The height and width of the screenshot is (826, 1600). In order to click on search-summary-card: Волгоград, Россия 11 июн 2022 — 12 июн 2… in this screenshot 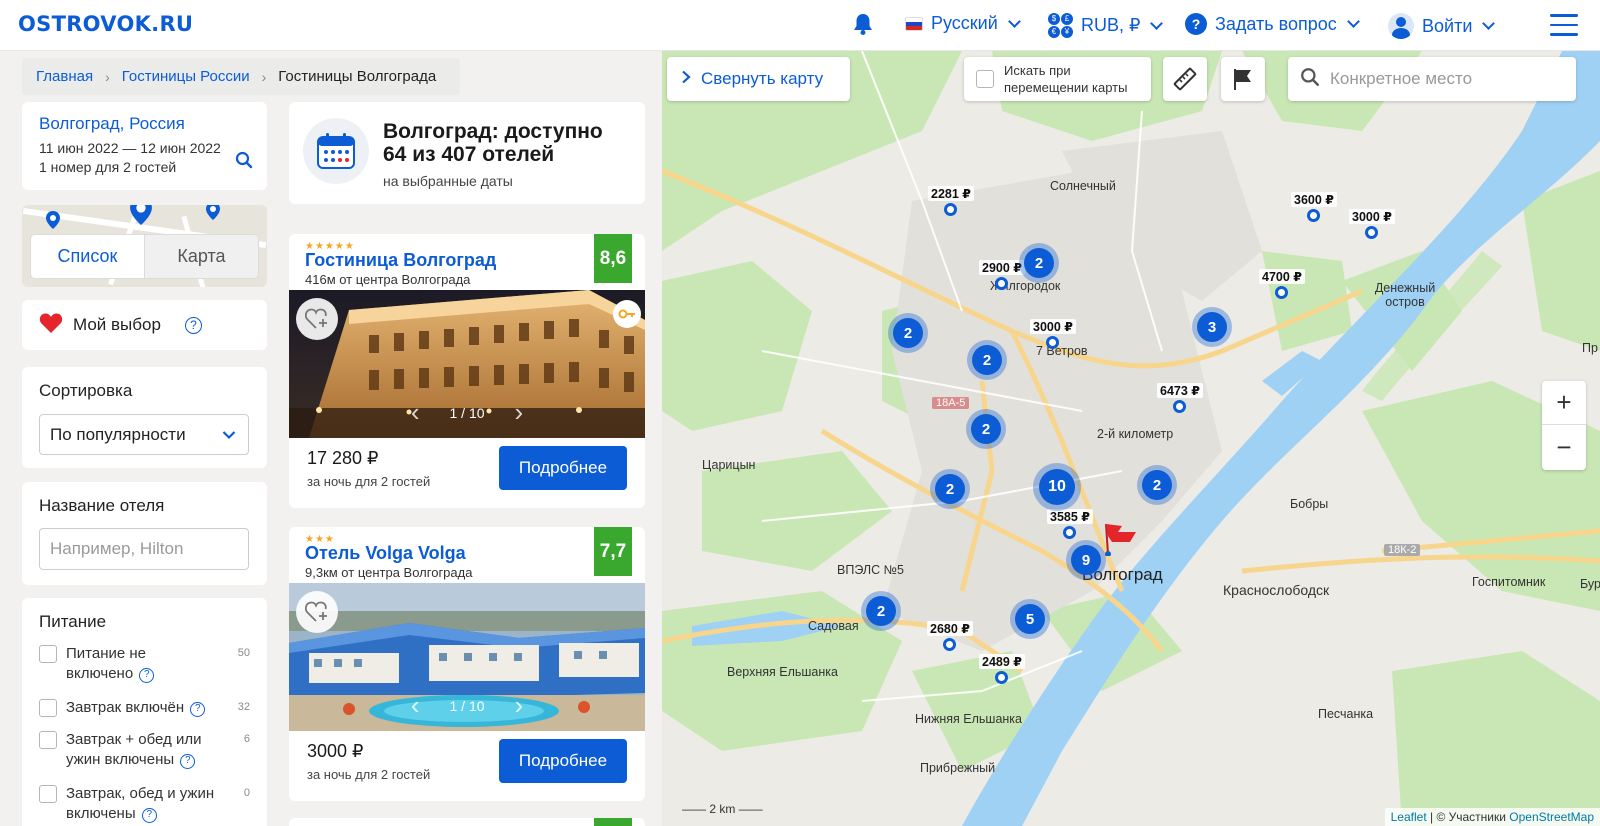, I will do `click(144, 146)`.